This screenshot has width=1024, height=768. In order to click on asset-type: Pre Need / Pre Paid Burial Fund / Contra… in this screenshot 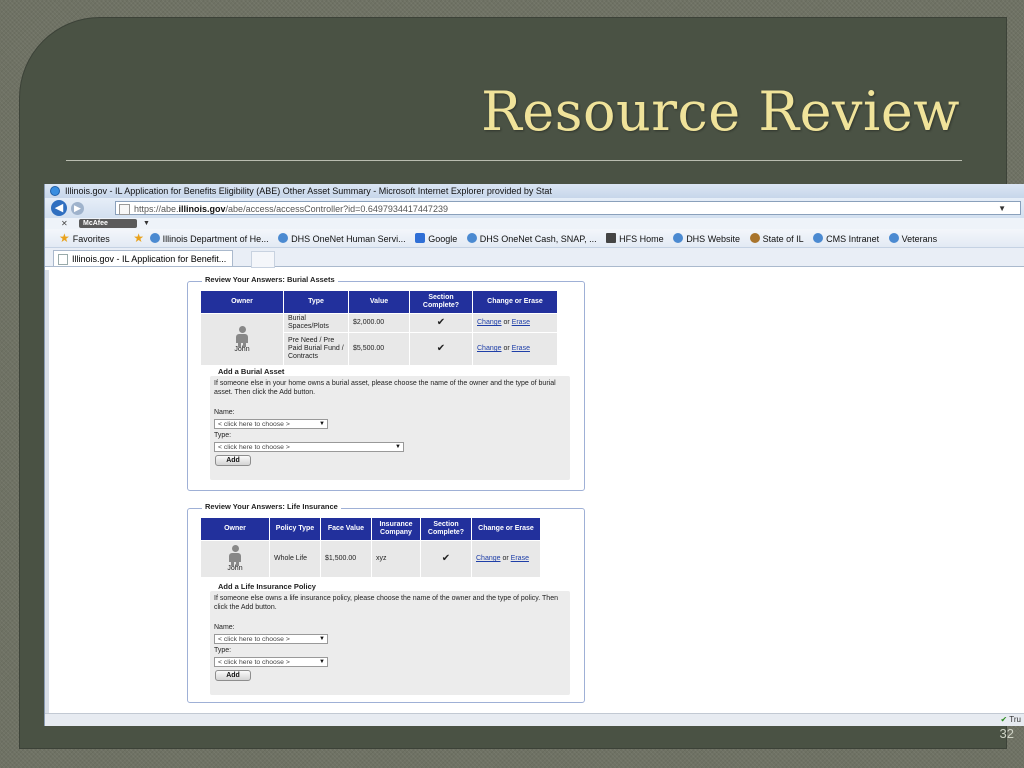, I will do `click(316, 349)`.